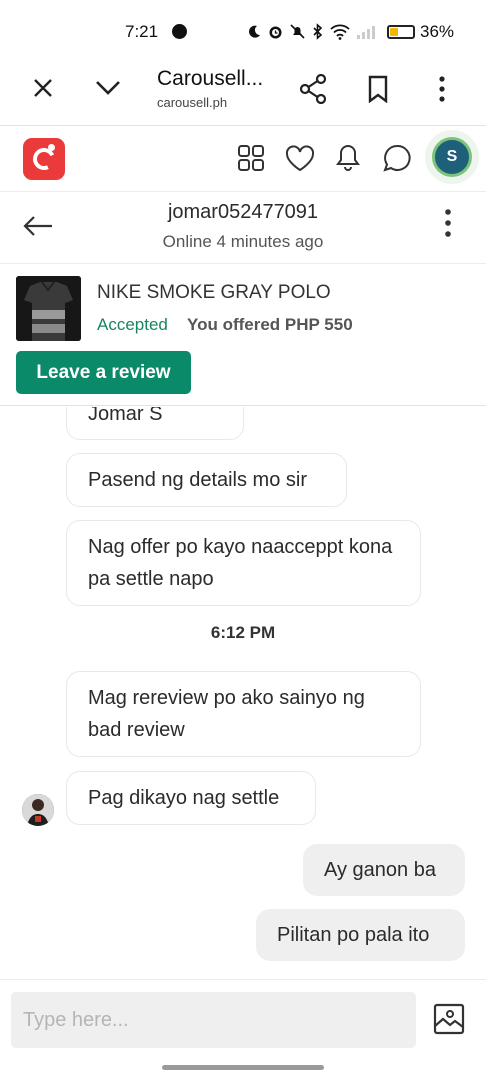 The width and height of the screenshot is (486, 1080). I want to click on message-bubble: Pag dikayo nag settle, so click(191, 798).